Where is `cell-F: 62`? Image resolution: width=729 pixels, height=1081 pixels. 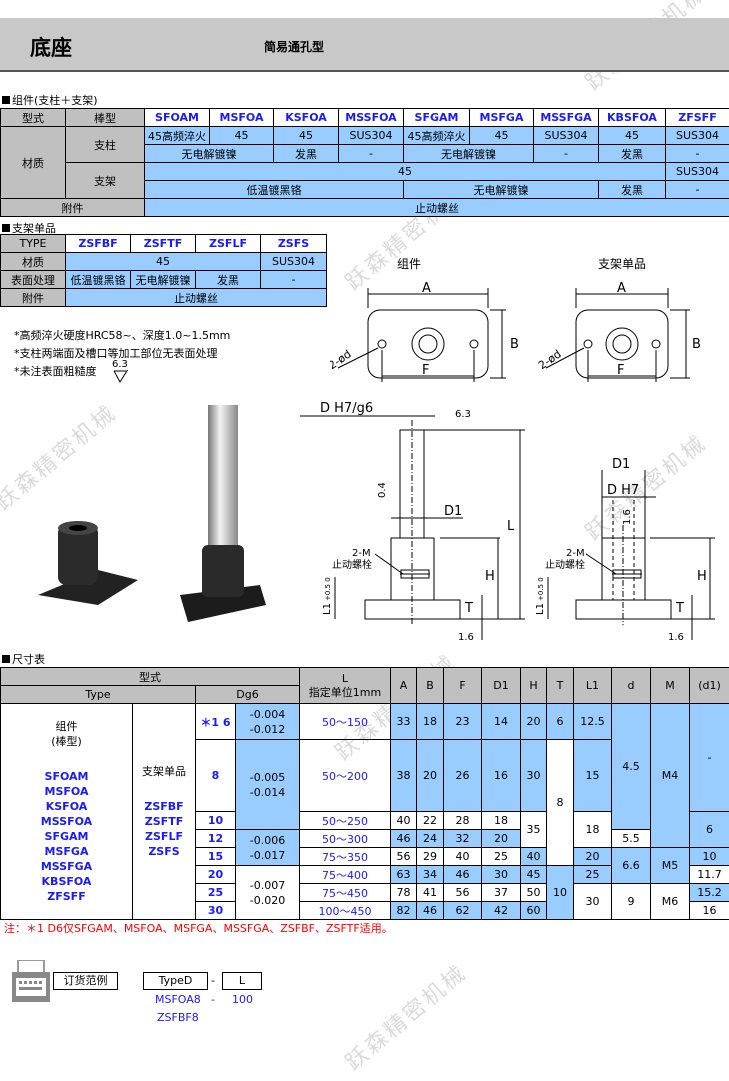 cell-F: 62 is located at coordinates (462, 910).